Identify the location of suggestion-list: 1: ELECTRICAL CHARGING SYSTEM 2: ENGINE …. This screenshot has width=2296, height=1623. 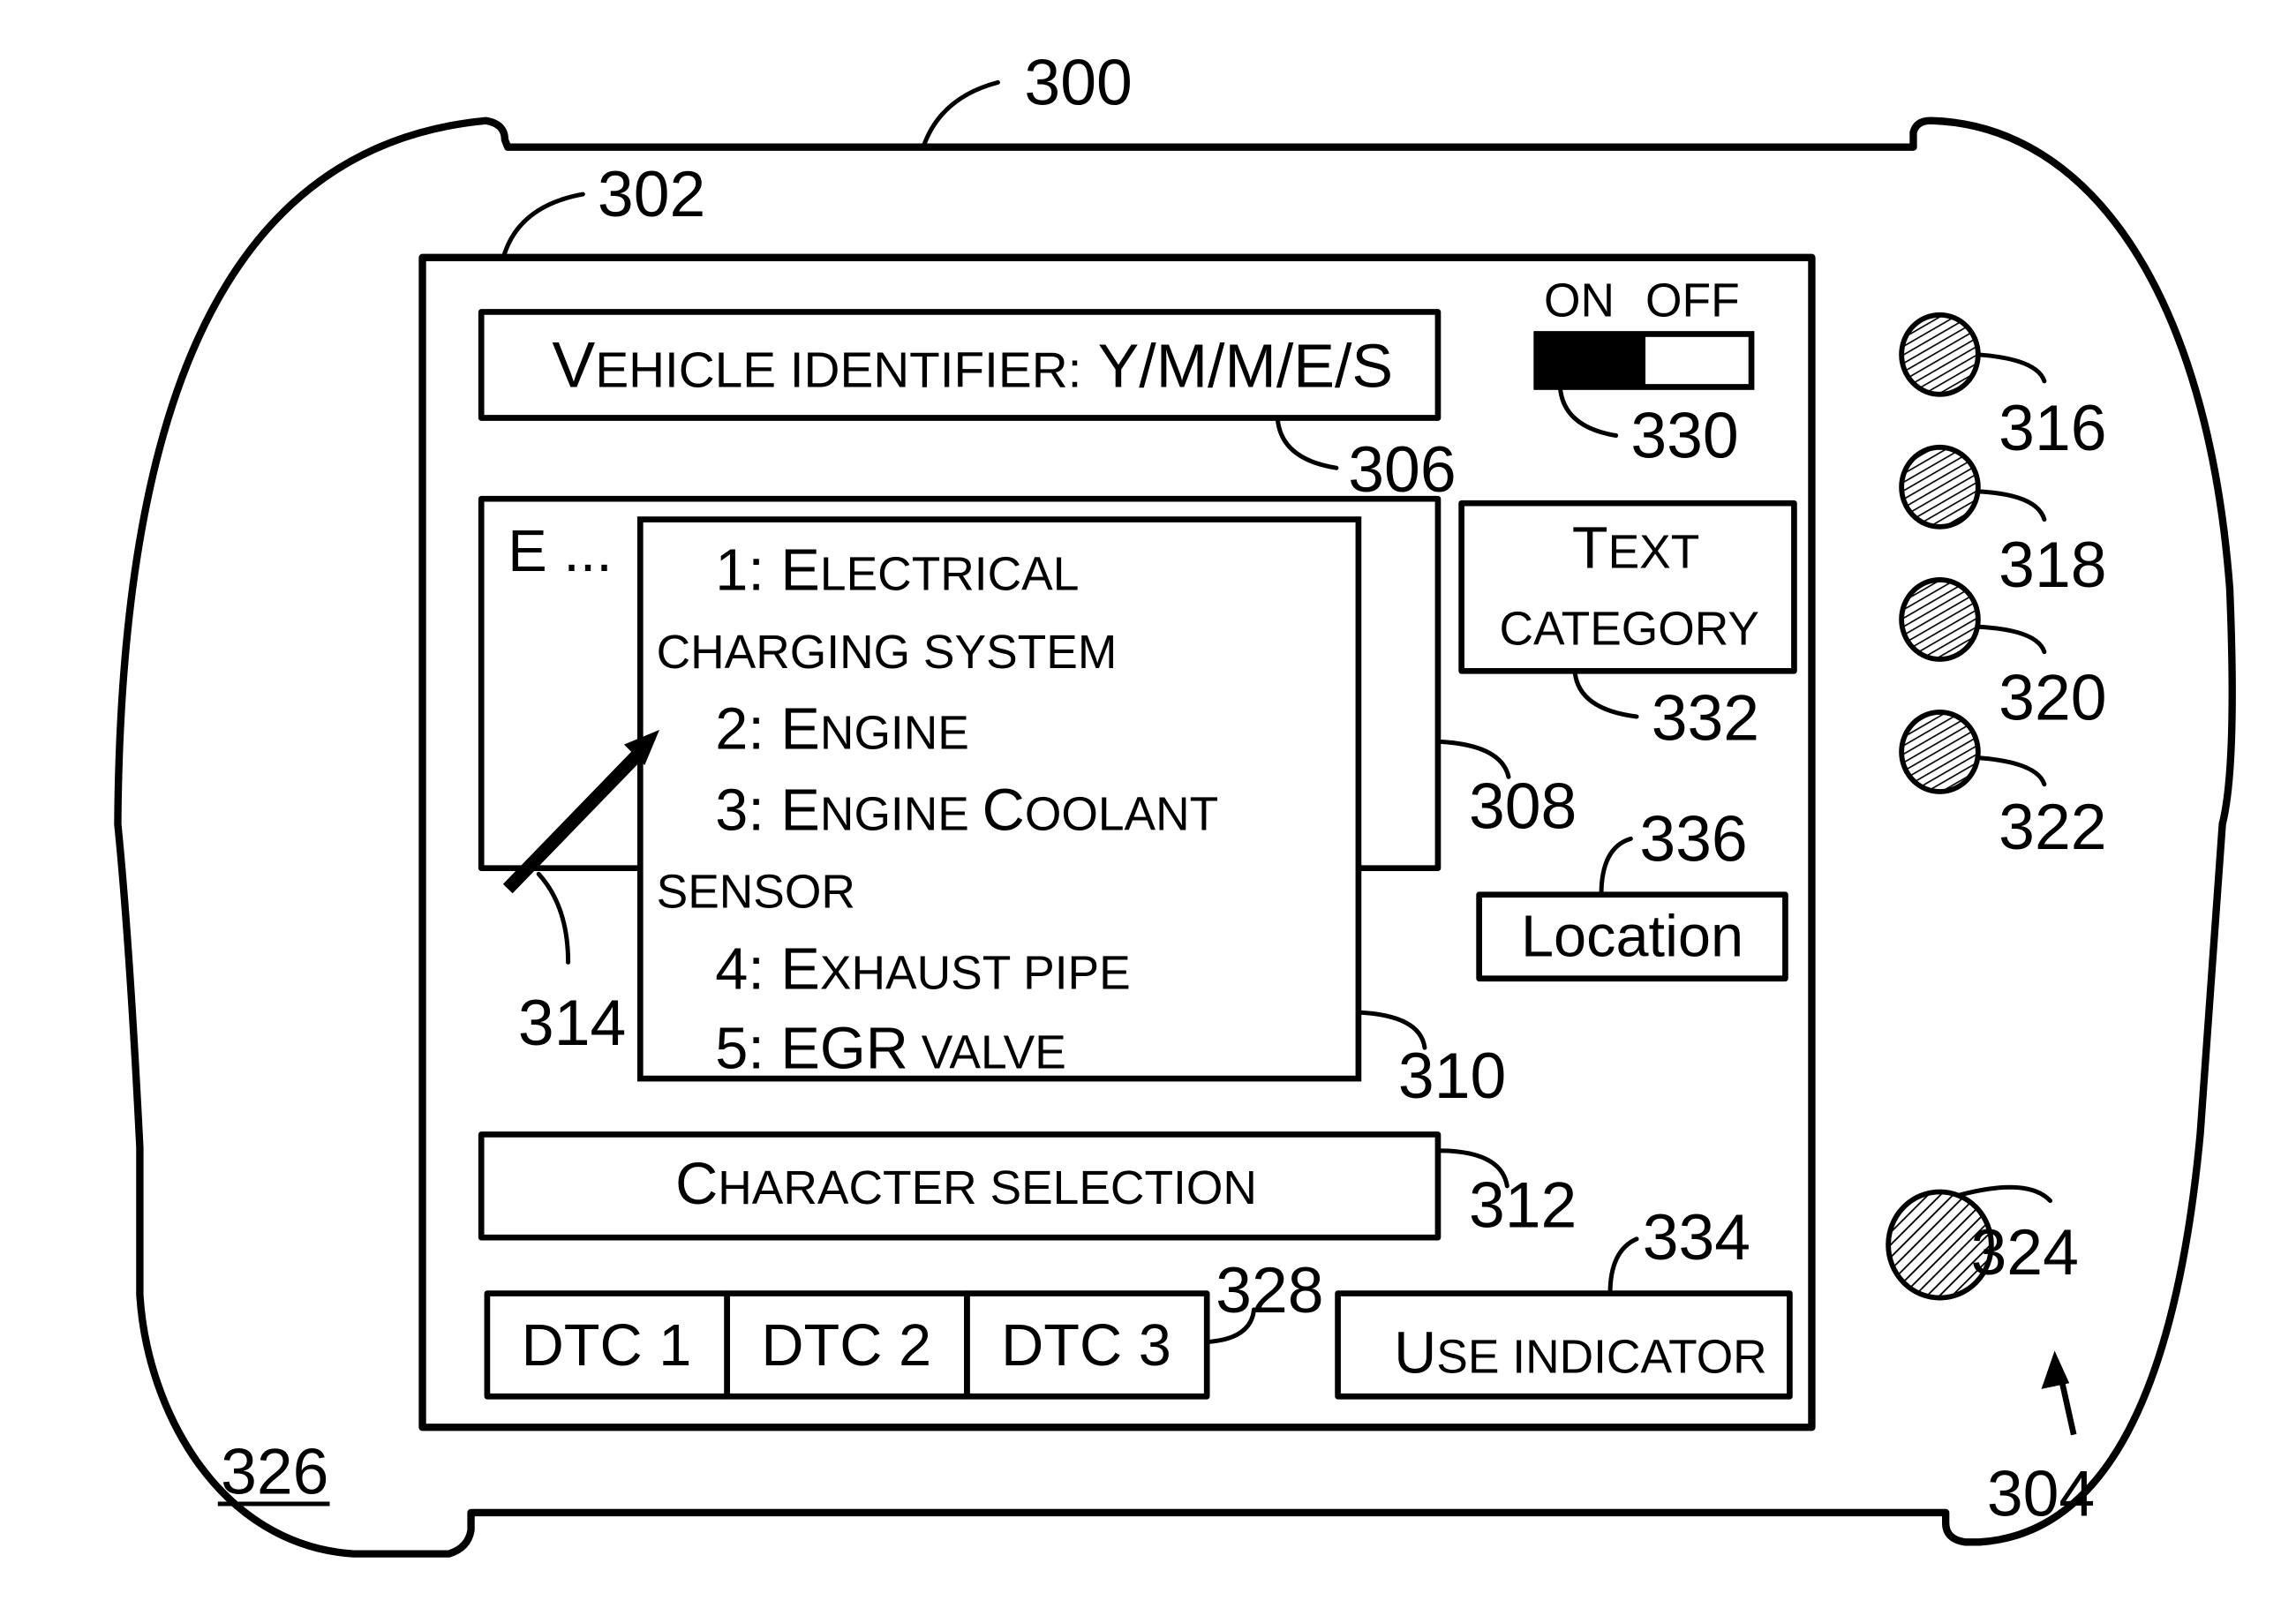
(999, 799).